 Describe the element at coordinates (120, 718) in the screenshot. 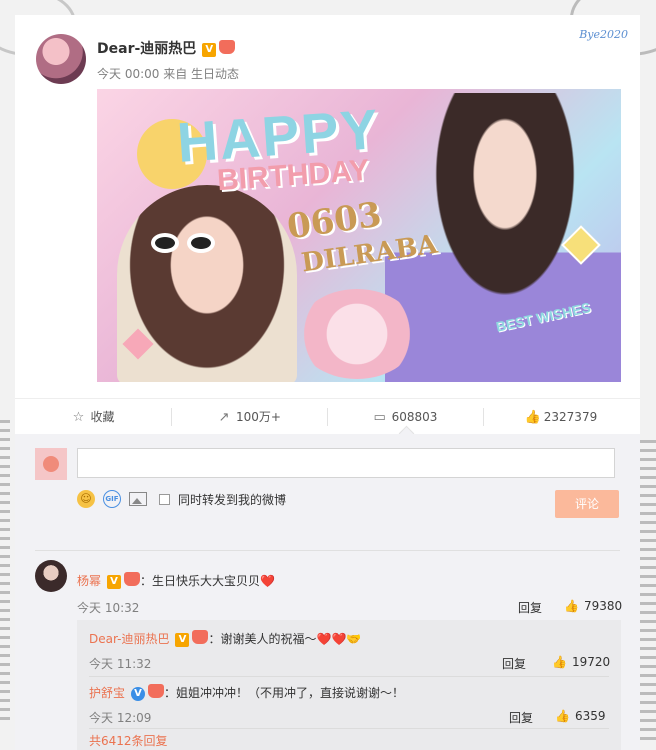

I see `reply-time: 今天 12:09` at that location.